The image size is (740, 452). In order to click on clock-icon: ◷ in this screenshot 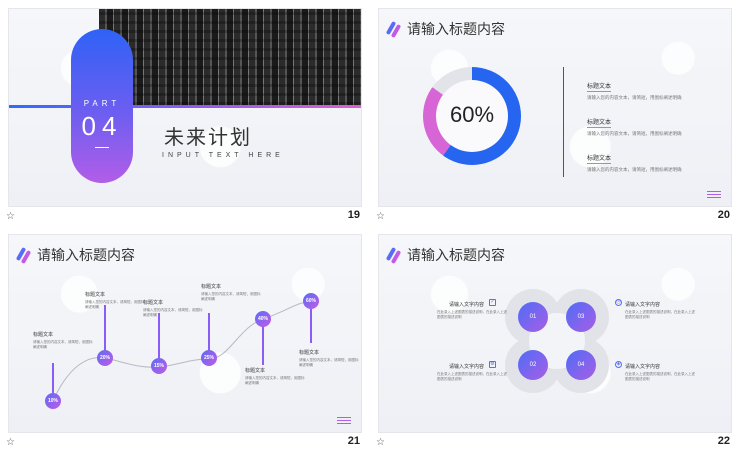, I will do `click(618, 302)`.